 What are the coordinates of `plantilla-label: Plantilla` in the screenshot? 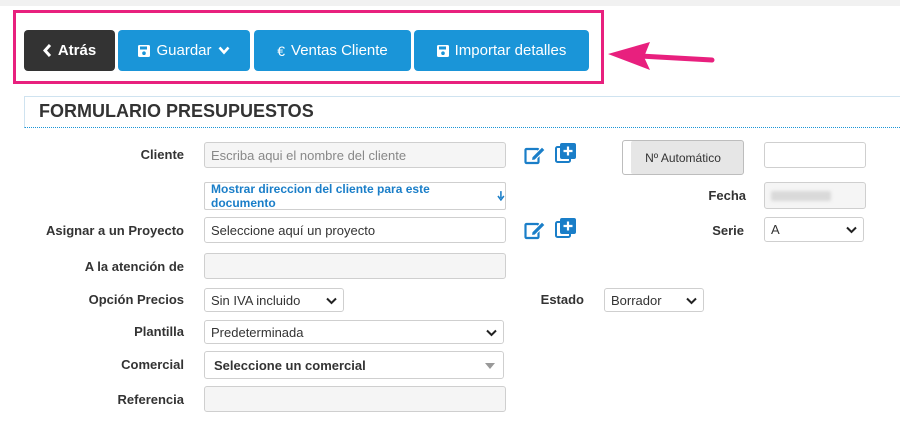 It's located at (159, 331).